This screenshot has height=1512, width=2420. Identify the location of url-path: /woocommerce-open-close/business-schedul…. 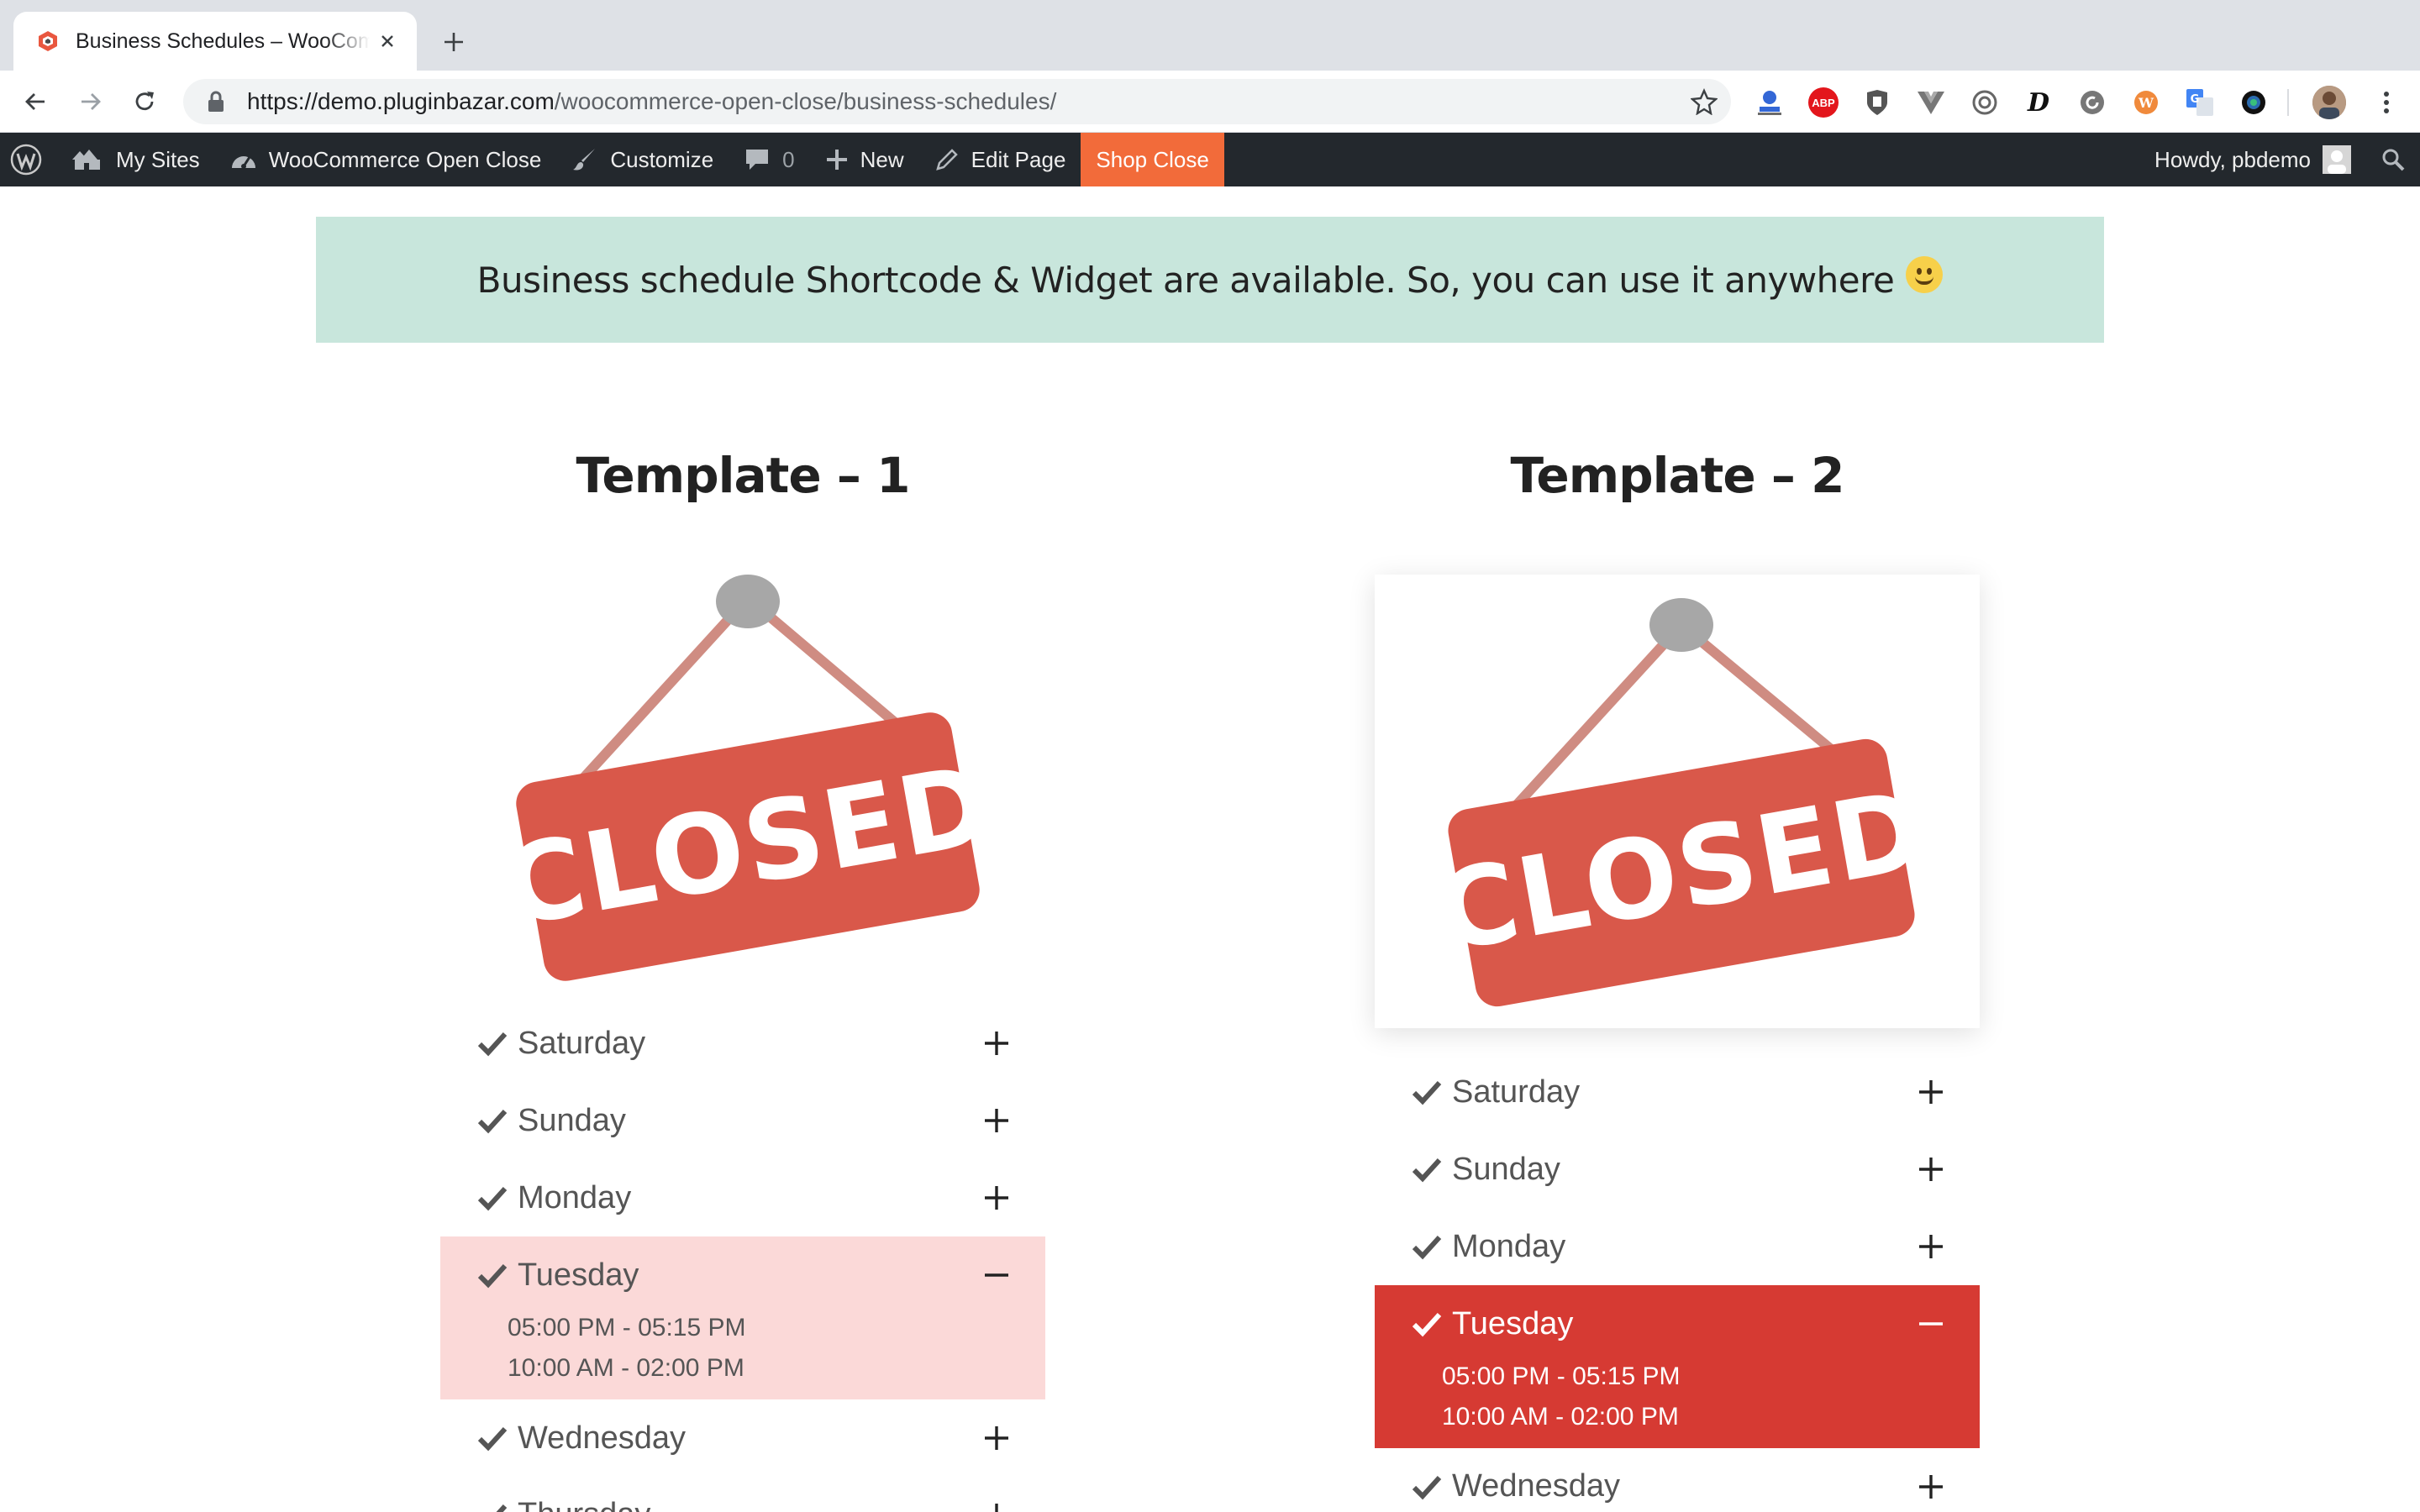
(805, 101).